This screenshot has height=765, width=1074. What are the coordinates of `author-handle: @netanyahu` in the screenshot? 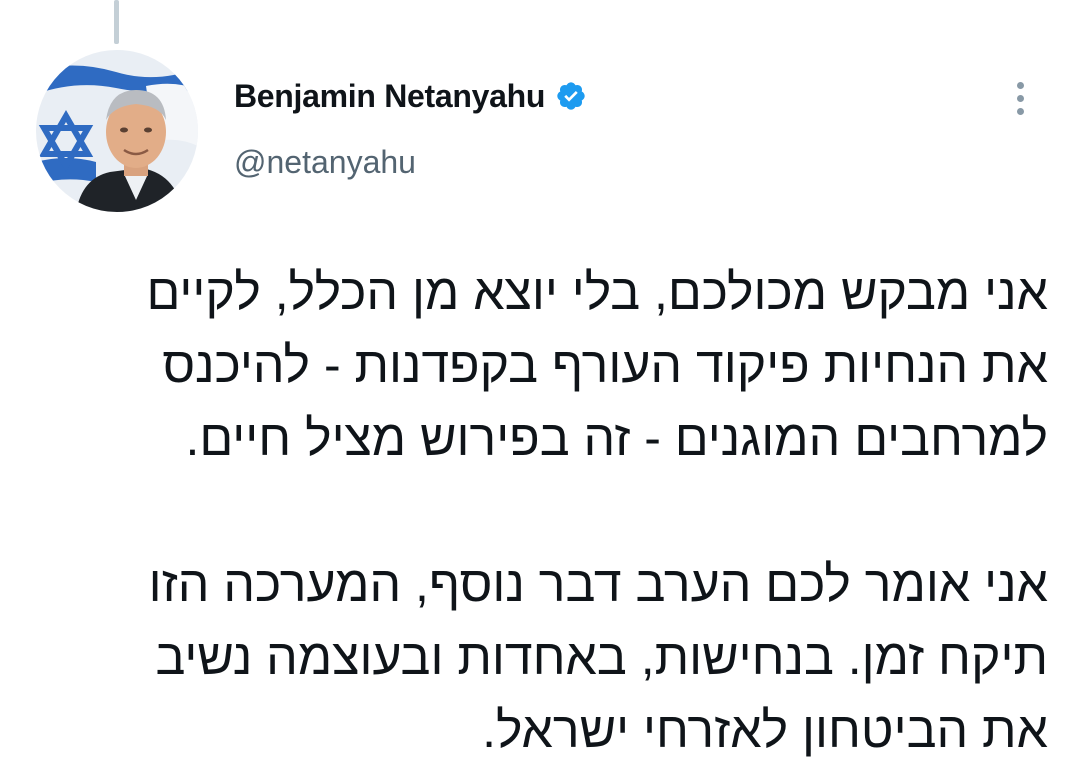 It's located at (325, 162).